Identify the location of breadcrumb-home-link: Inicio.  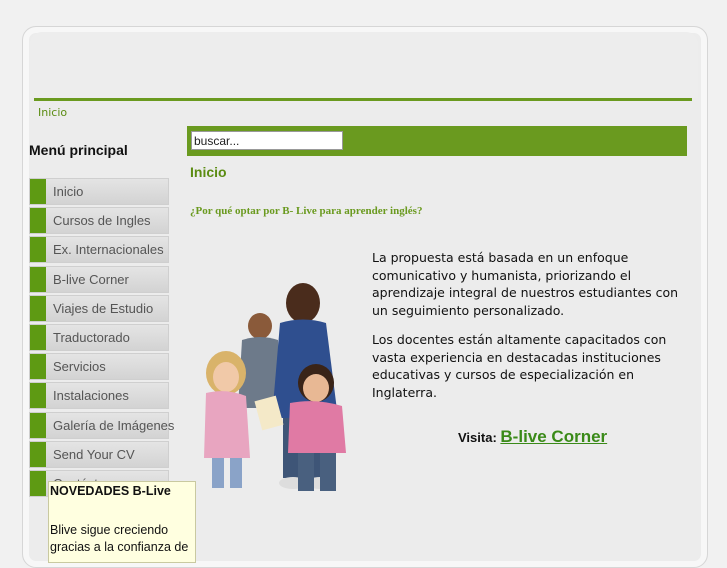
(52, 112).